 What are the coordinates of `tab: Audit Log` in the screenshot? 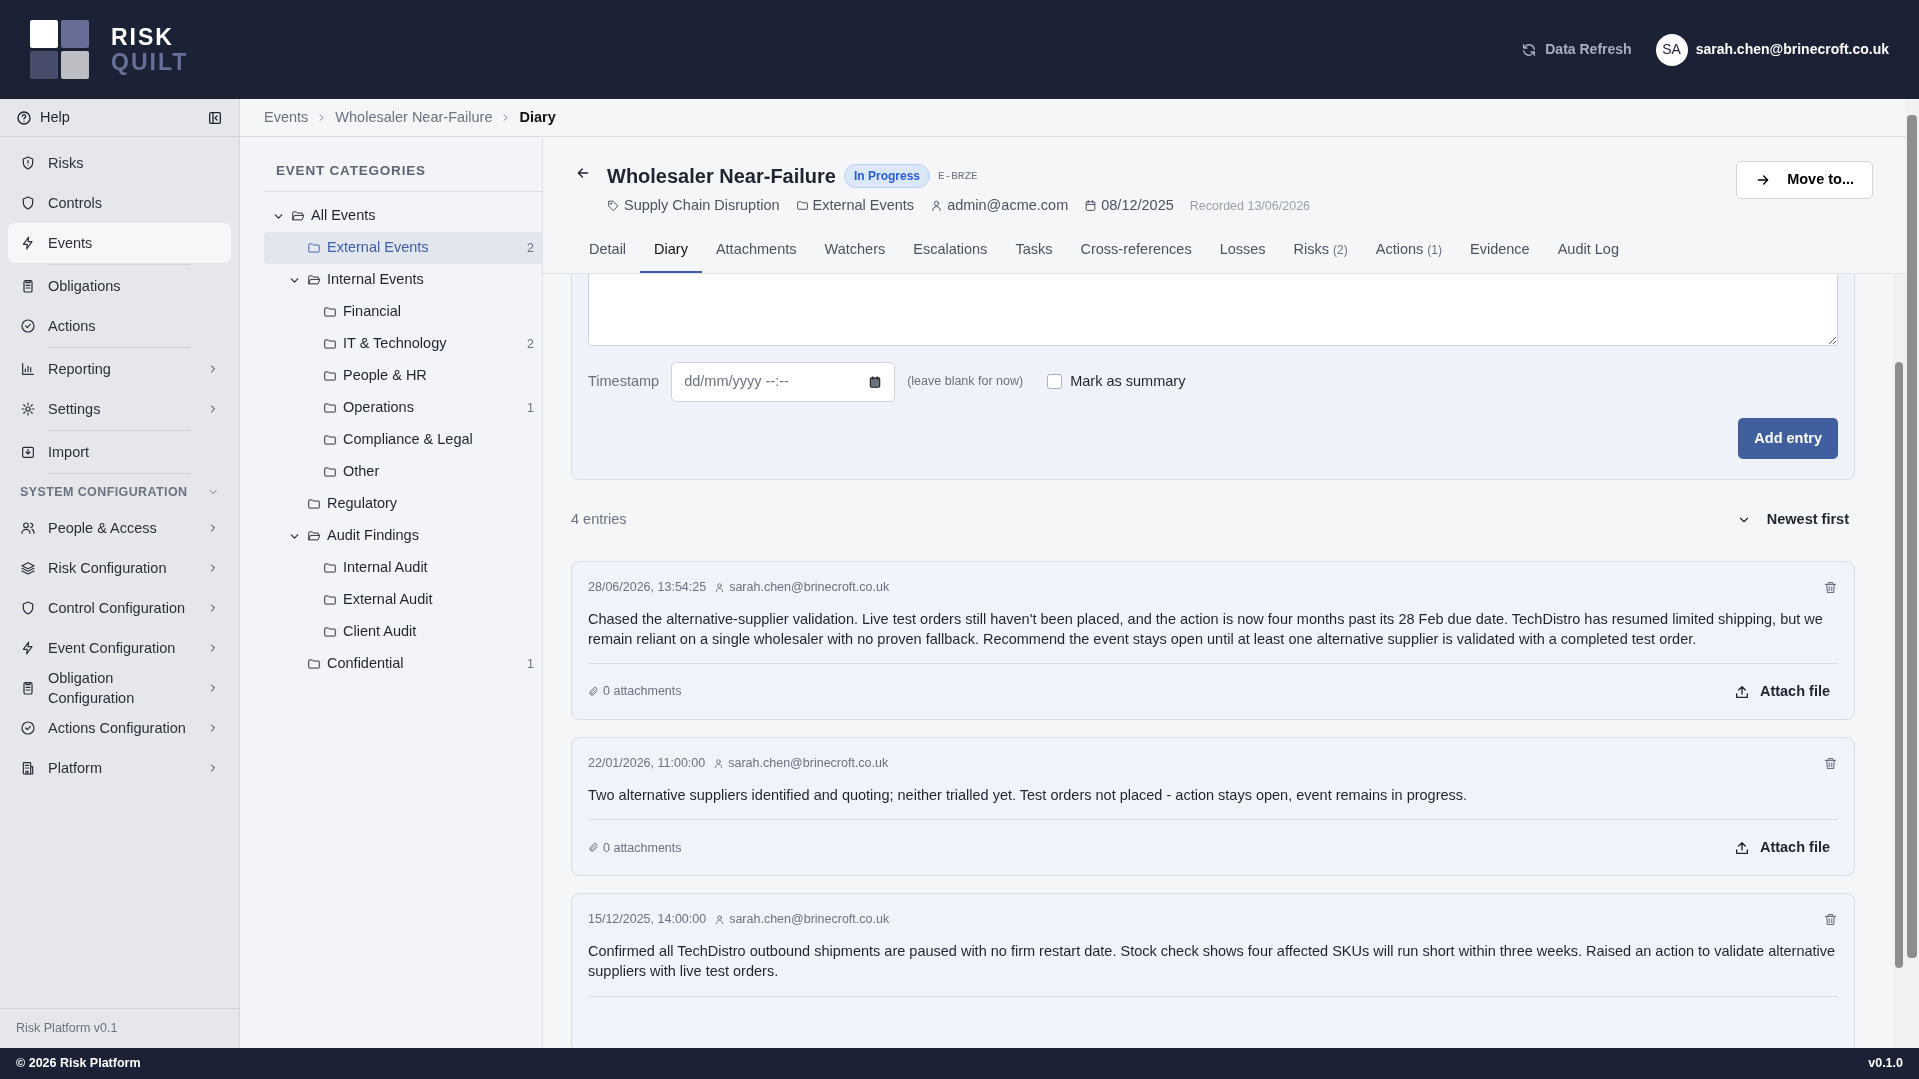 It's located at (1588, 251).